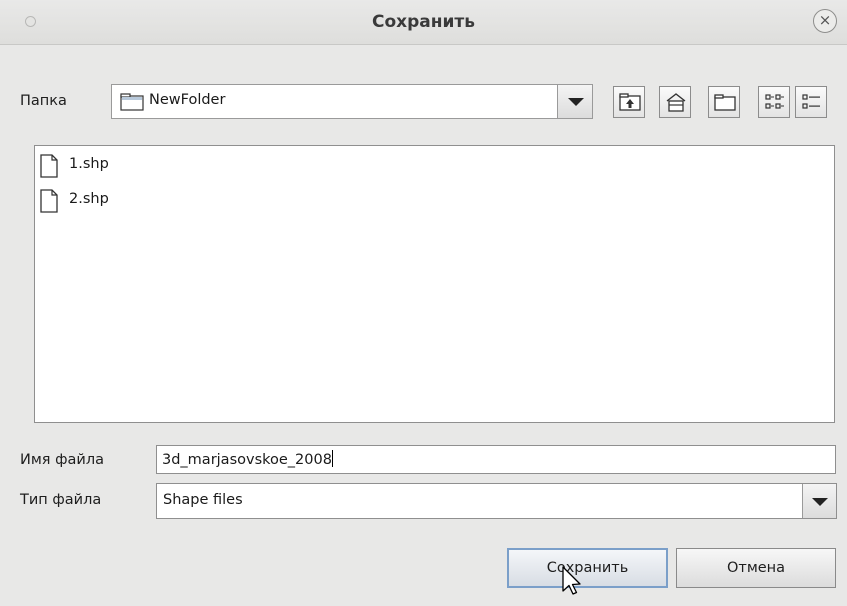 Image resolution: width=847 pixels, height=606 pixels. Describe the element at coordinates (587, 568) in the screenshot. I see `save-button: Сохранить` at that location.